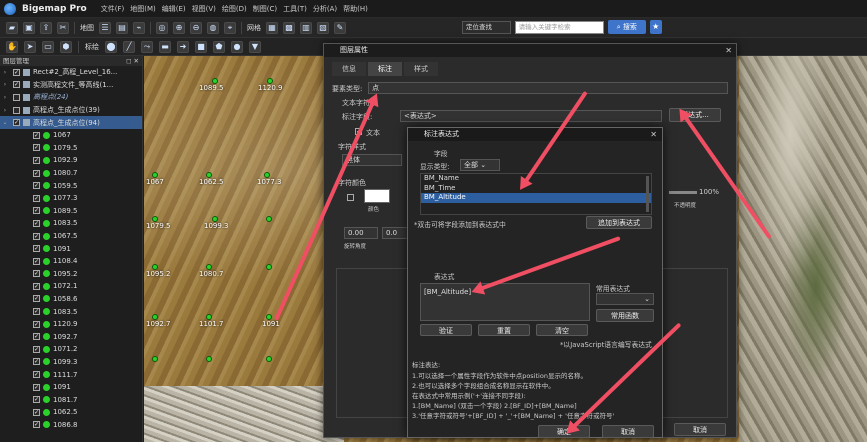 This screenshot has height=442, width=867. Describe the element at coordinates (71, 349) in the screenshot. I see `layer-value-item: ✓ 1071.2` at that location.